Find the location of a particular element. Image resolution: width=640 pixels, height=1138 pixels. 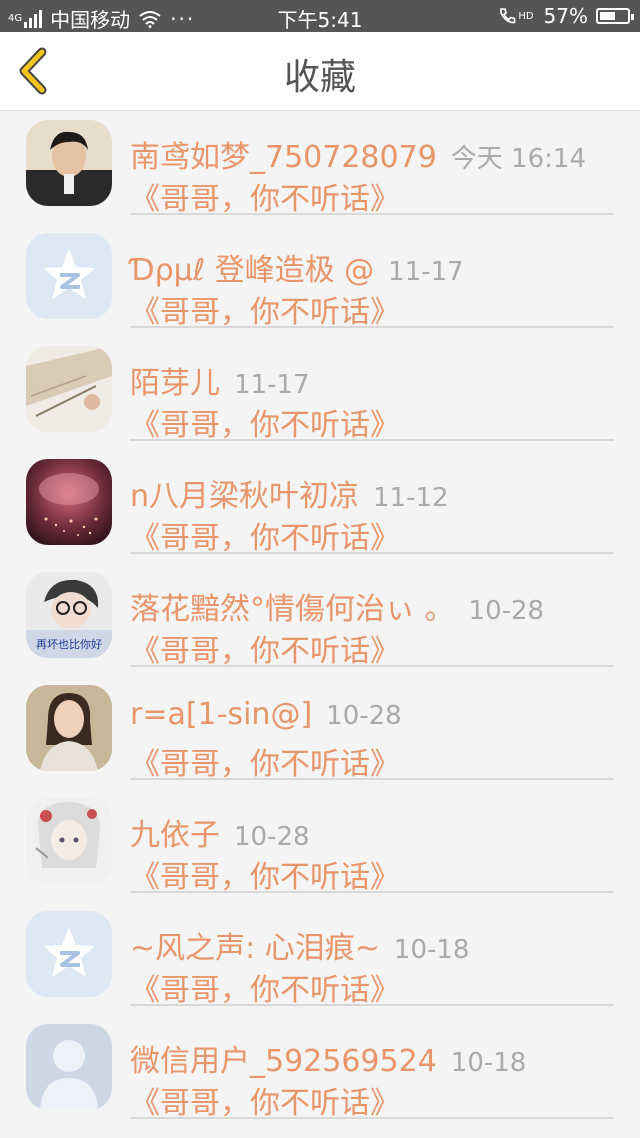

status-right: HD 57% is located at coordinates (566, 16).